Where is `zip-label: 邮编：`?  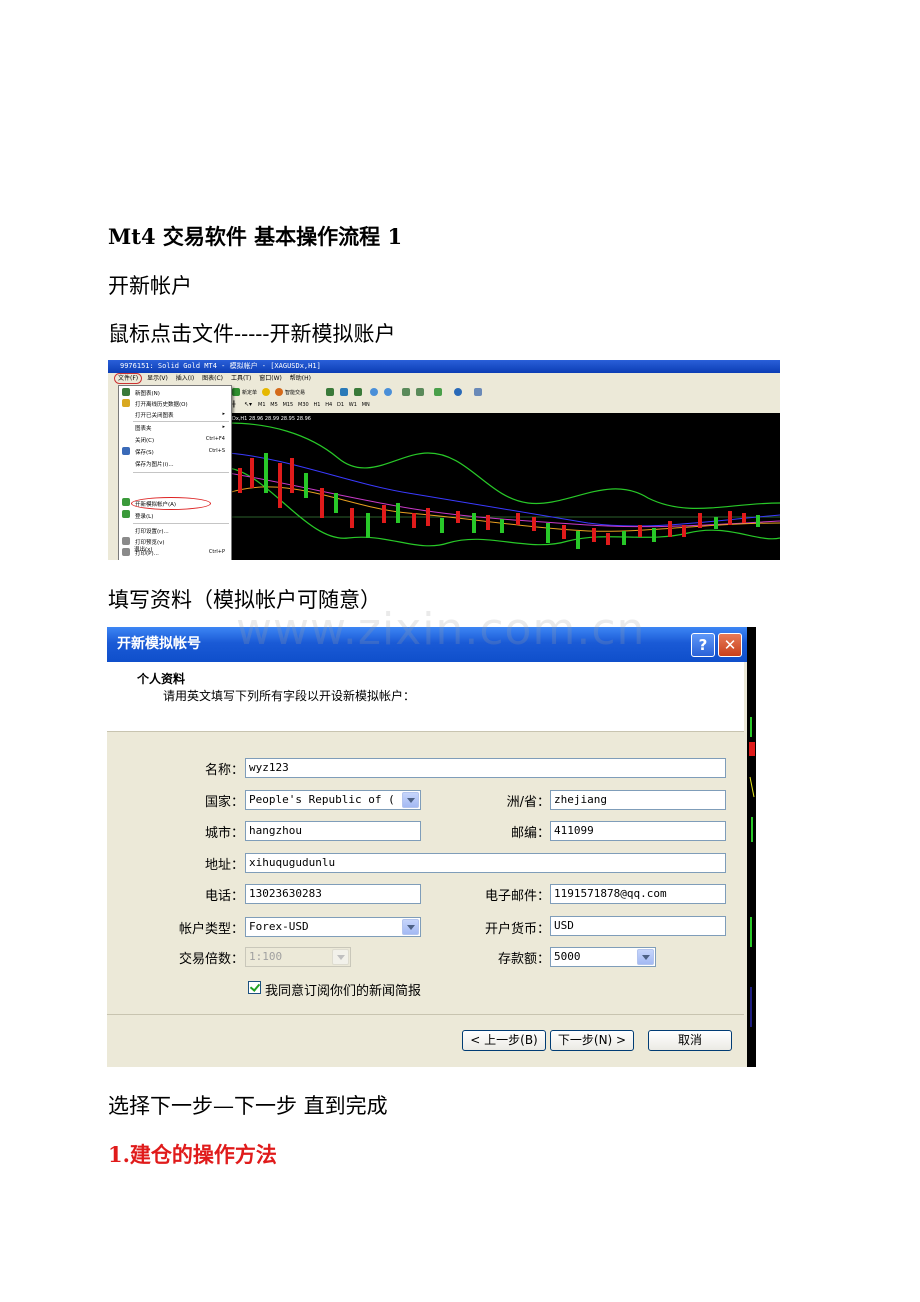
zip-label: 邮编： is located at coordinates (530, 833).